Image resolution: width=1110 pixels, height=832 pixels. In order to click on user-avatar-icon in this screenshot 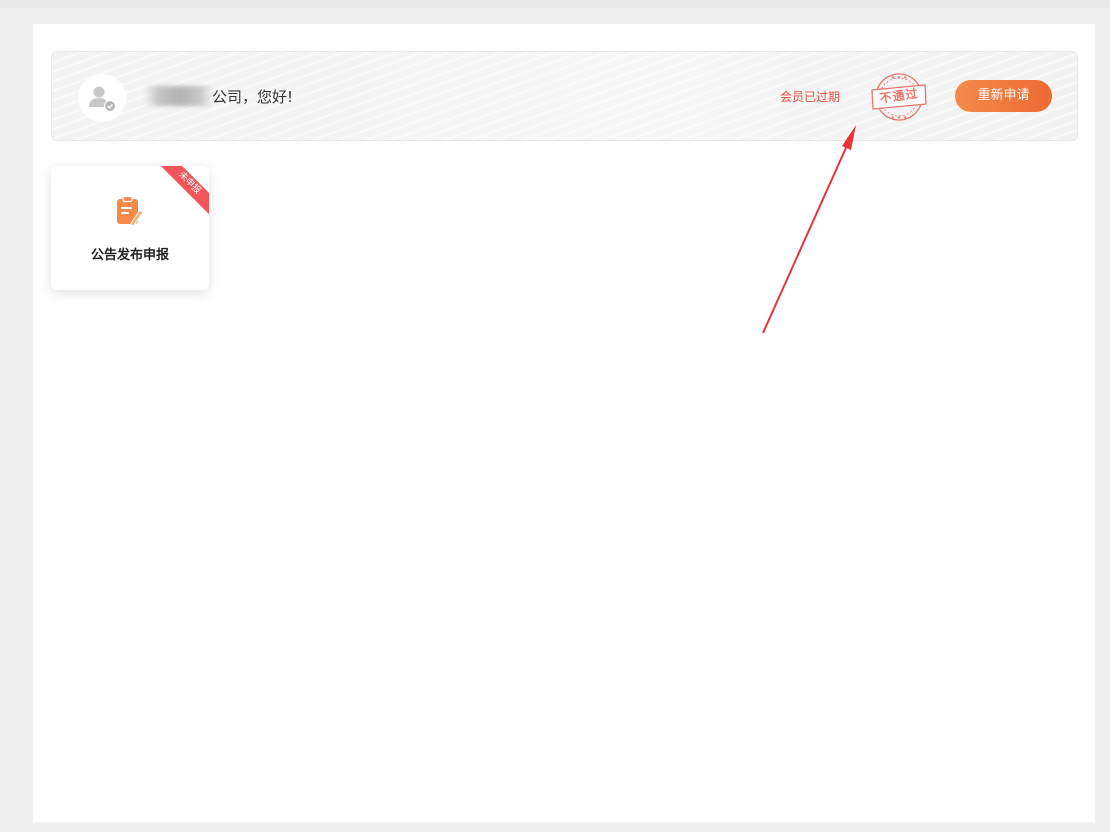, I will do `click(103, 99)`.